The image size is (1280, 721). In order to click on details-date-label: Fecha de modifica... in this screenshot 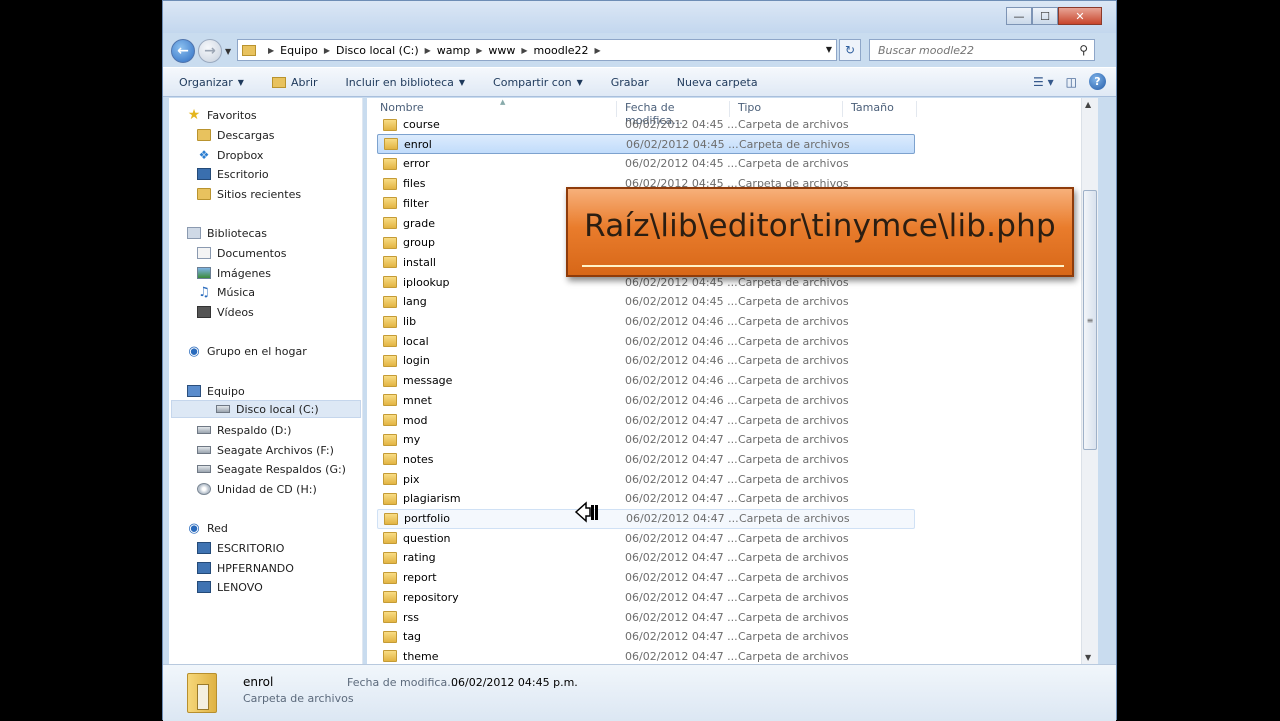, I will do `click(402, 682)`.